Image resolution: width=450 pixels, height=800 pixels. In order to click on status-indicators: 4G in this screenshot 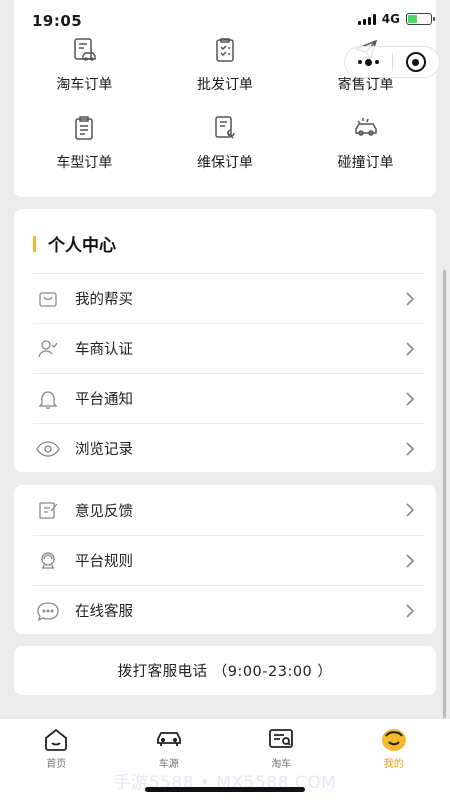, I will do `click(396, 19)`.